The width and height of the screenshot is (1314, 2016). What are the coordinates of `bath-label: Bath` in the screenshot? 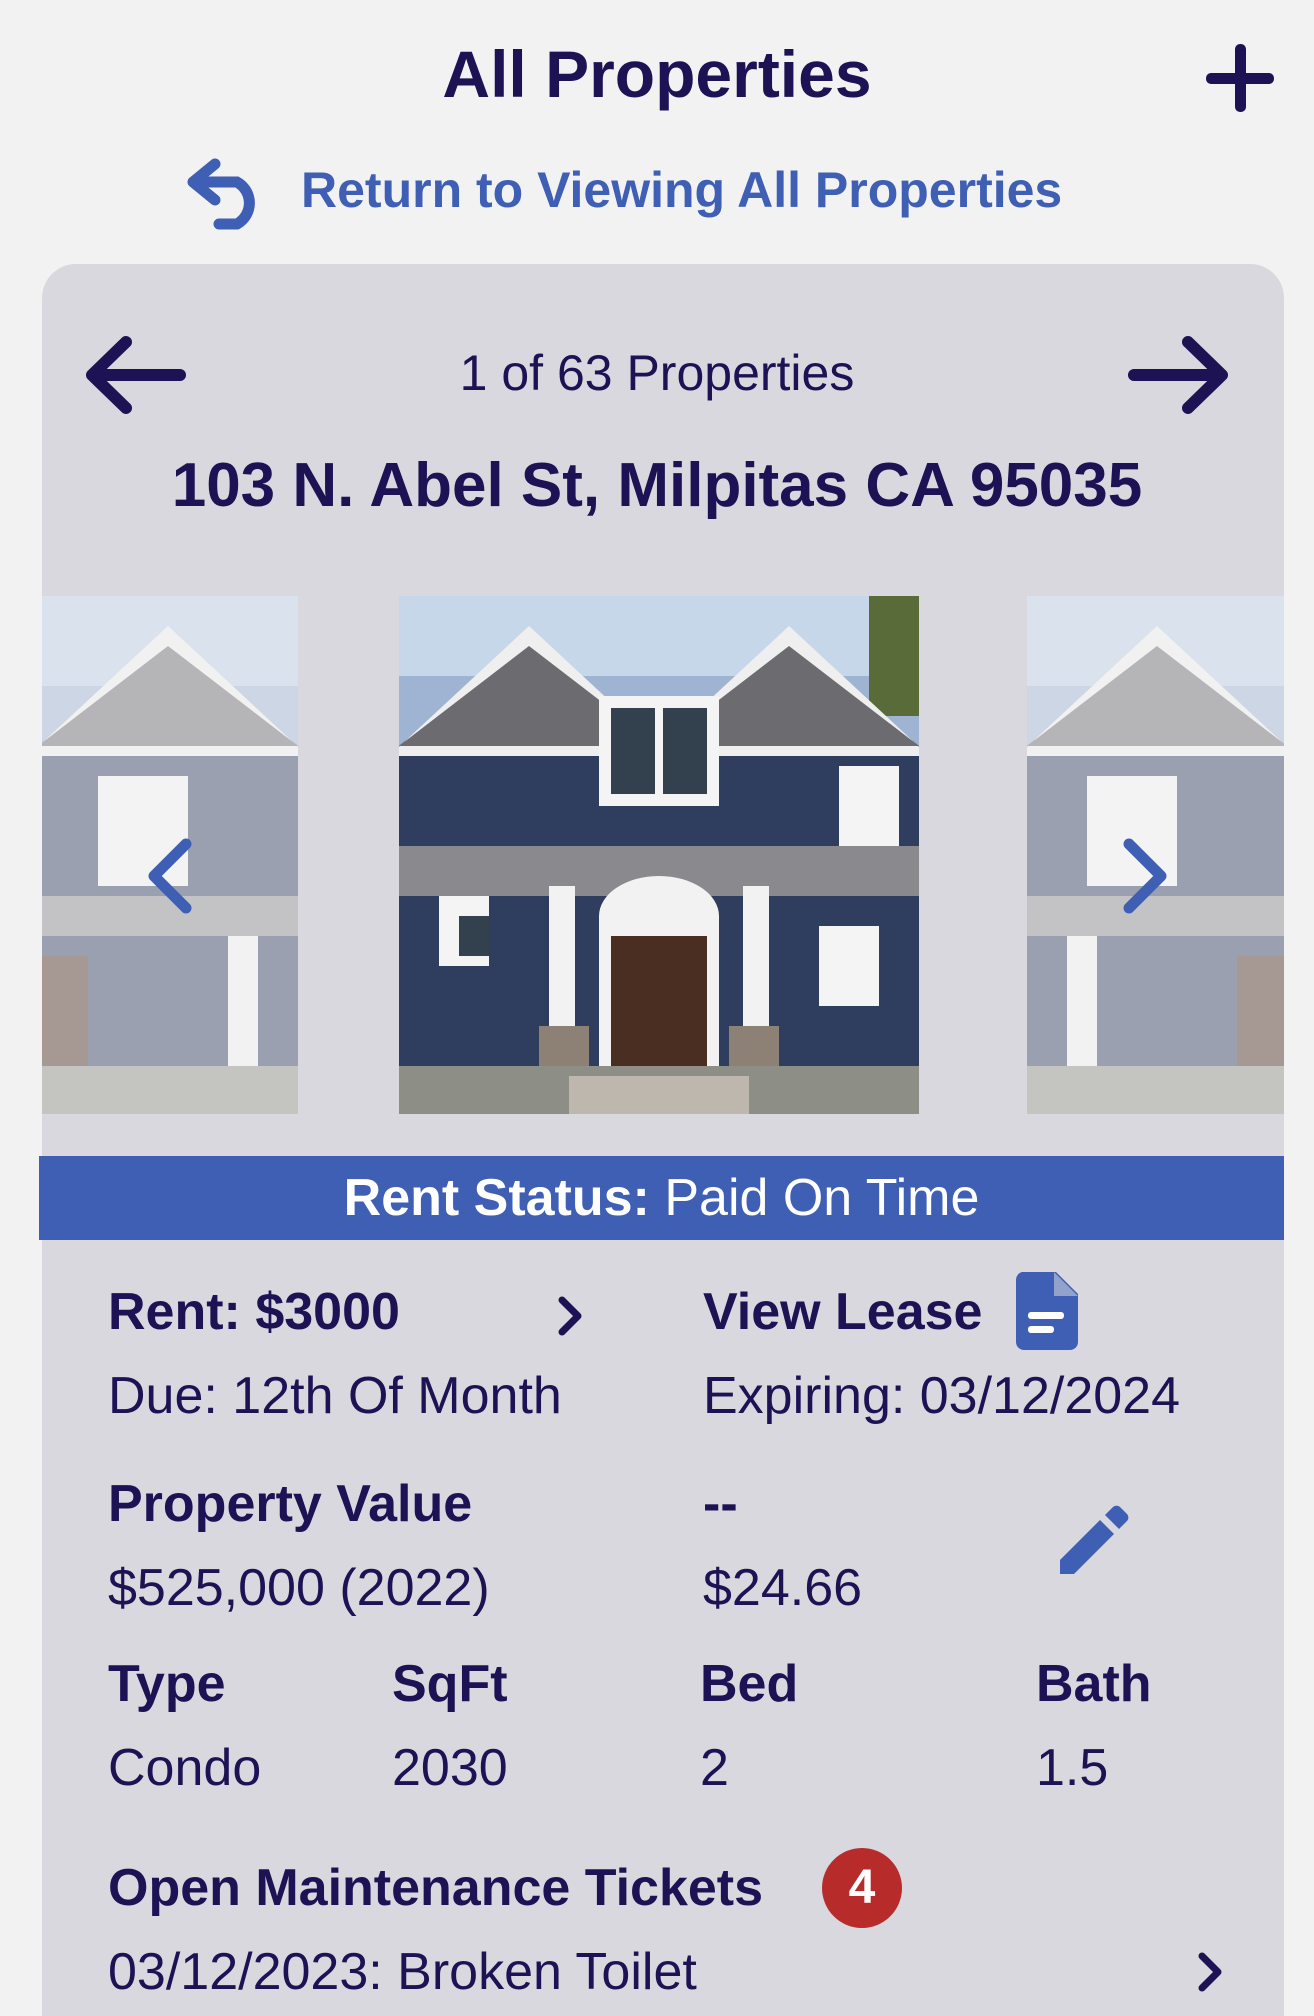 It's located at (1094, 1684).